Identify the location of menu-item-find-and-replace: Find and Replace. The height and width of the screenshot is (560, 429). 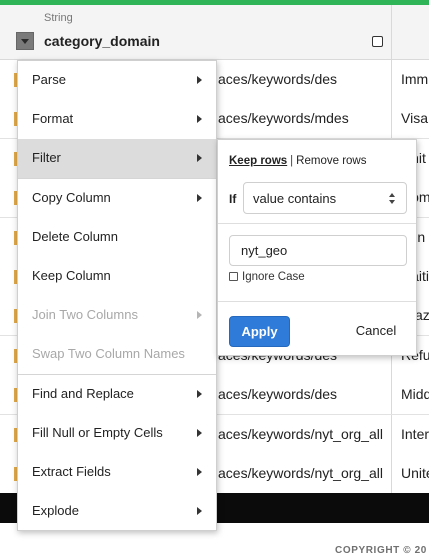
(117, 394).